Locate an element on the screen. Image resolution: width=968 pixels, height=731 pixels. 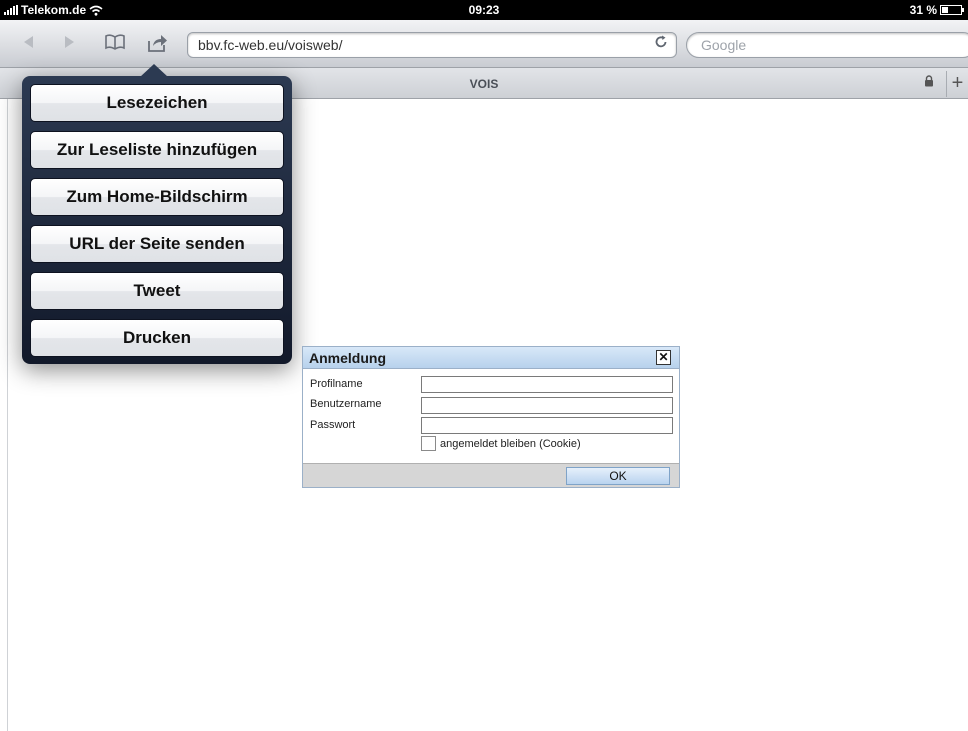
dialog-footer: OK is located at coordinates (491, 475).